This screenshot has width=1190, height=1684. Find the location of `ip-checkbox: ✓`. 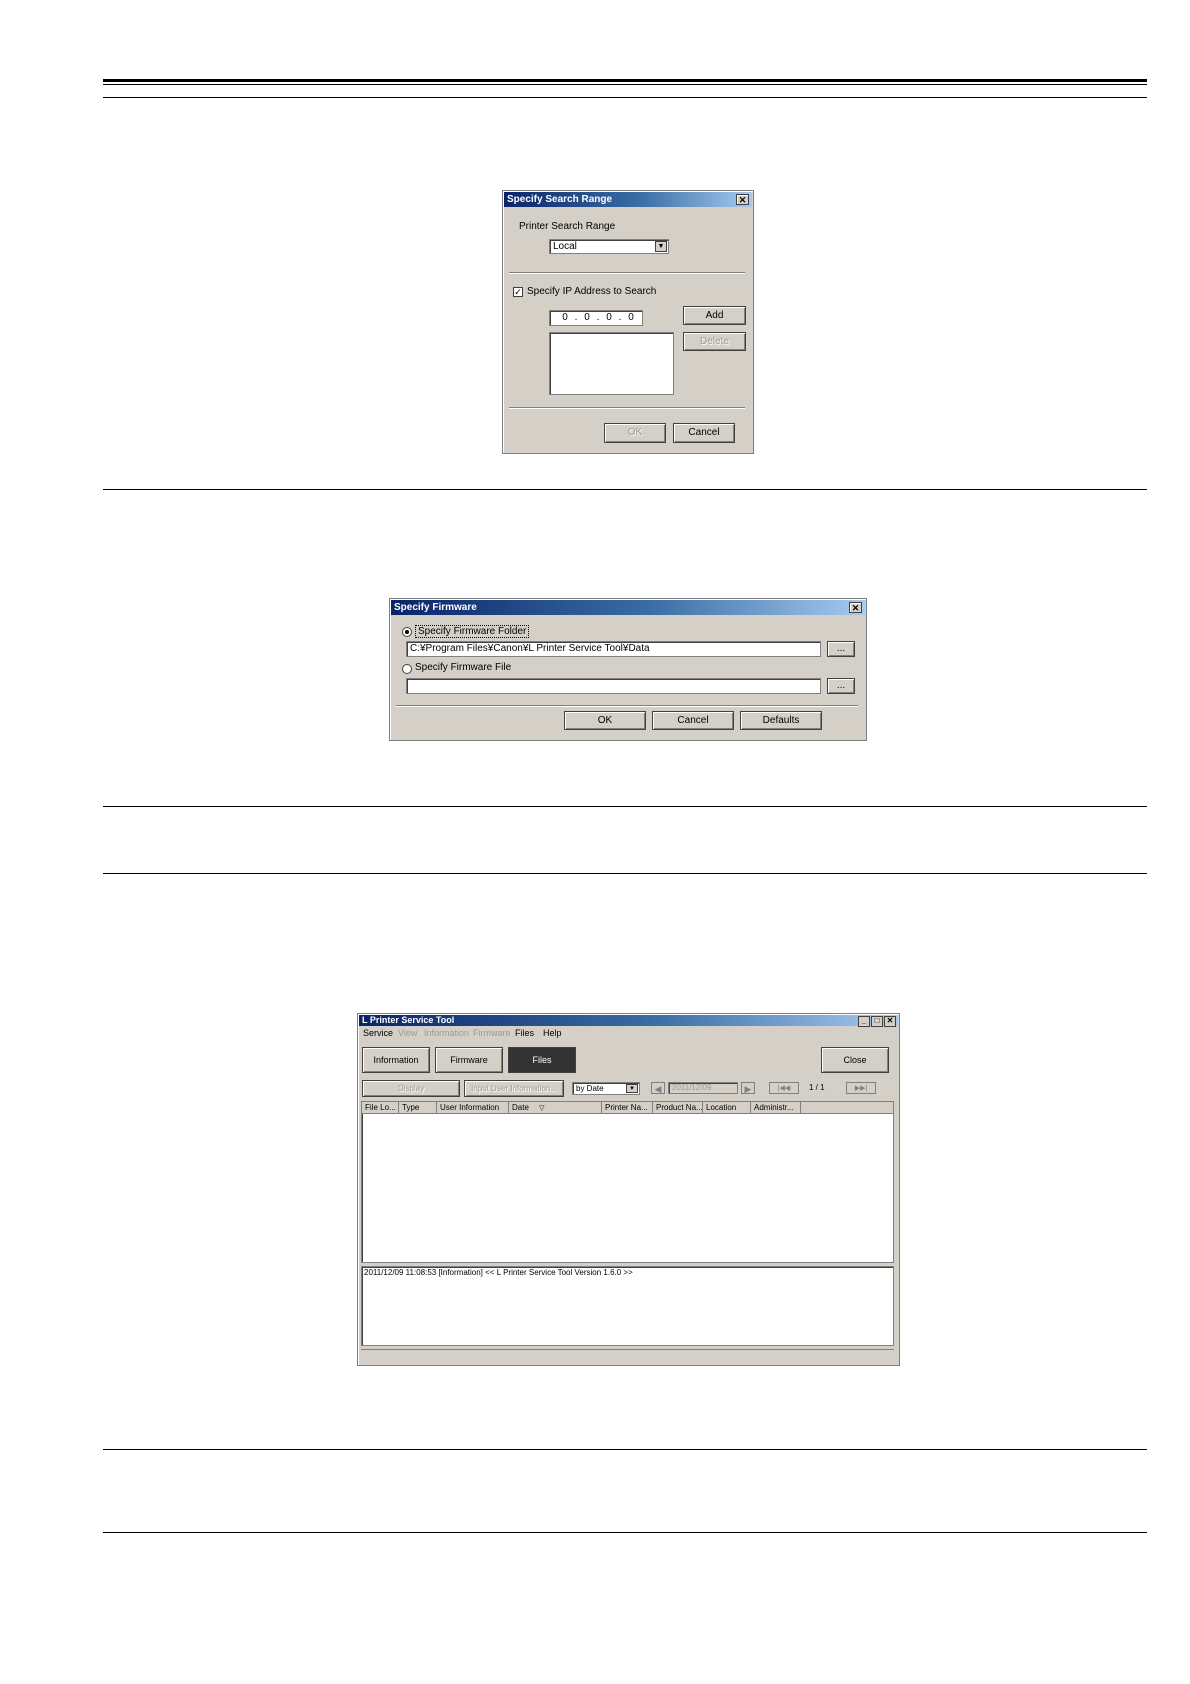

ip-checkbox: ✓ is located at coordinates (518, 292).